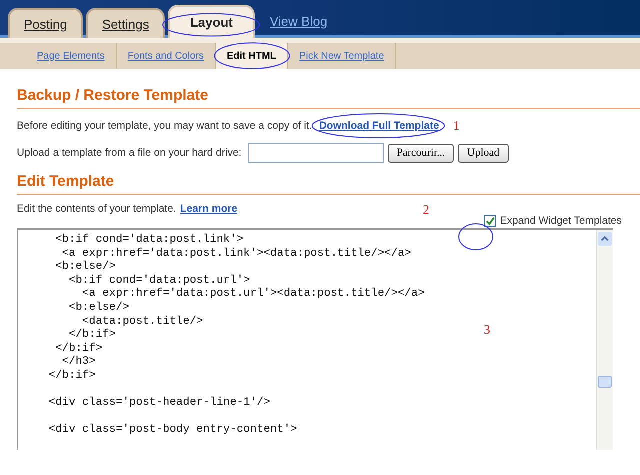  Describe the element at coordinates (342, 56) in the screenshot. I see `subnav-tab: Pick New Template` at that location.